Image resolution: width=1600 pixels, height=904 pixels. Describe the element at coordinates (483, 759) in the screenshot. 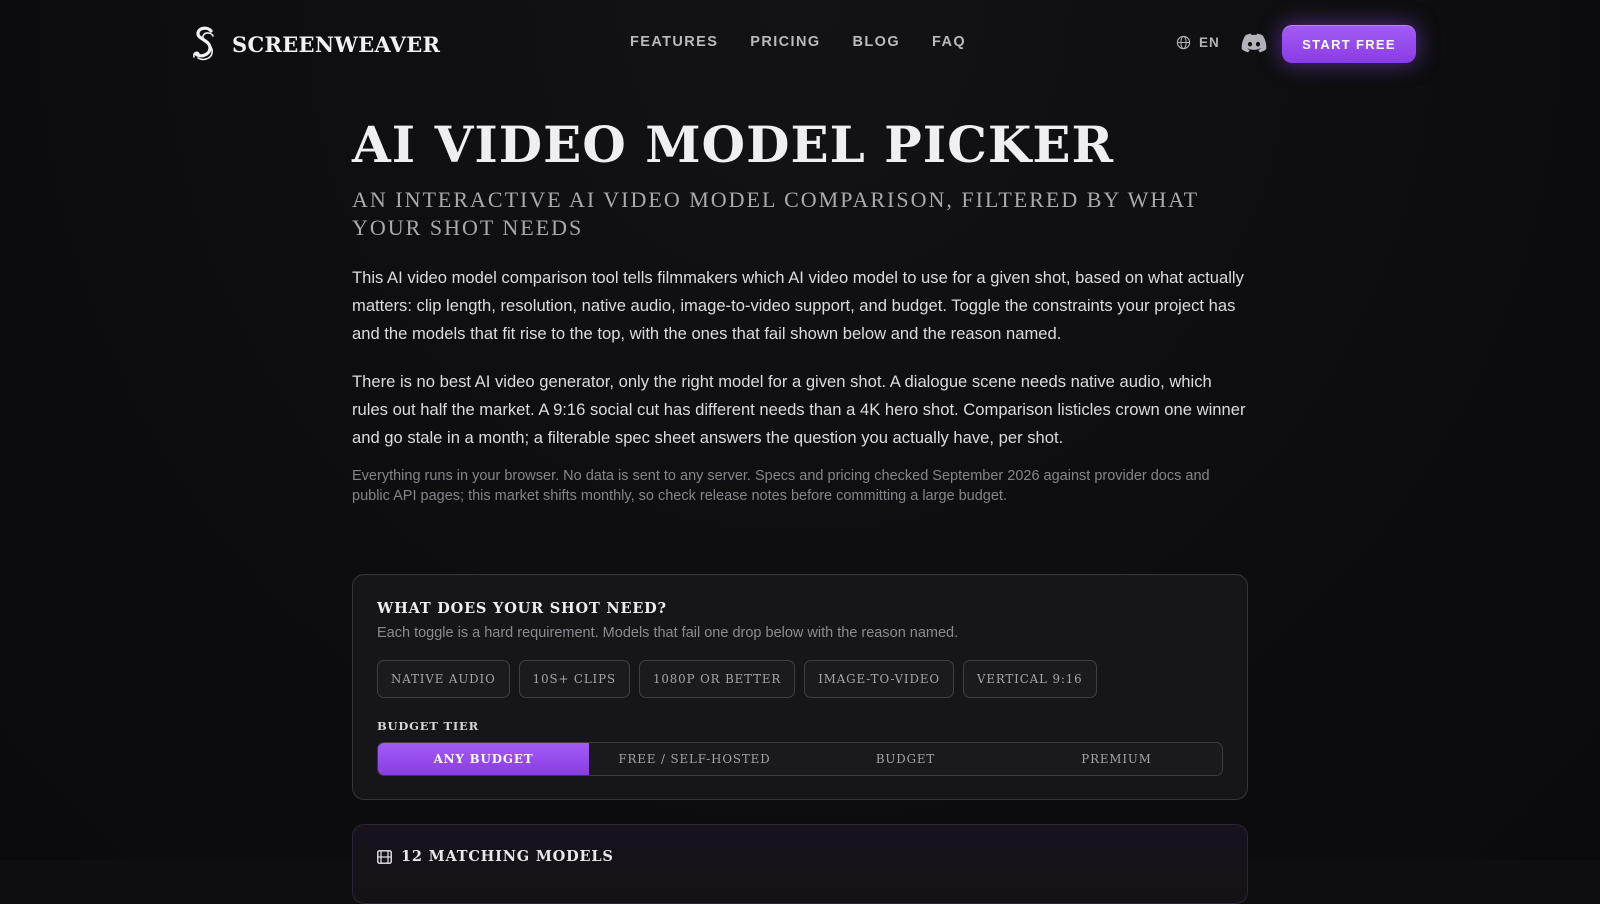

I see `budget-option-any: ANY BUDGET` at that location.